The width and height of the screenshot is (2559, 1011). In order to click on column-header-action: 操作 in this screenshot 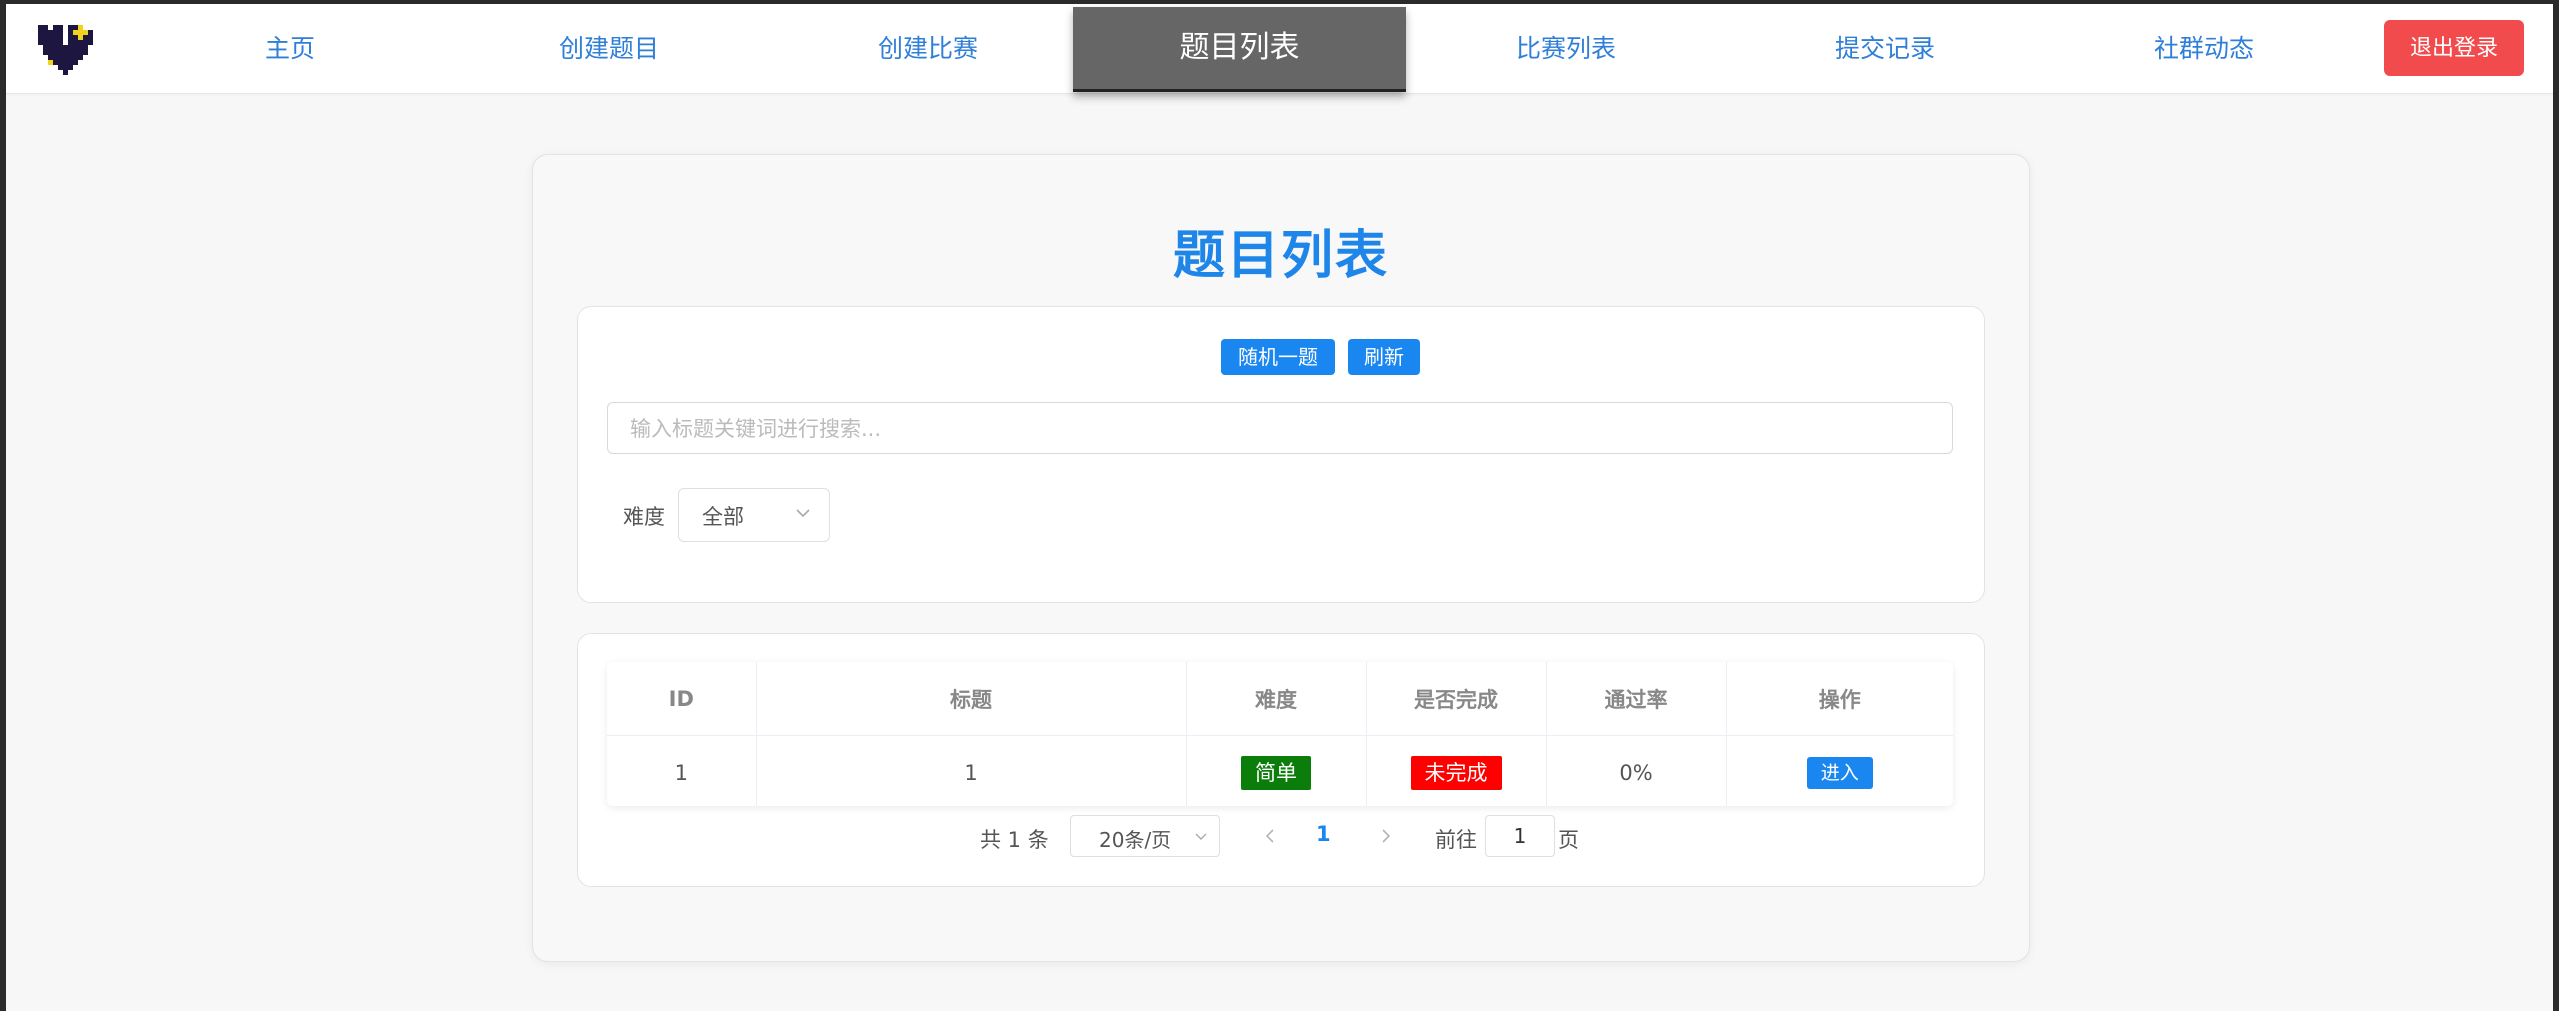, I will do `click(1839, 699)`.